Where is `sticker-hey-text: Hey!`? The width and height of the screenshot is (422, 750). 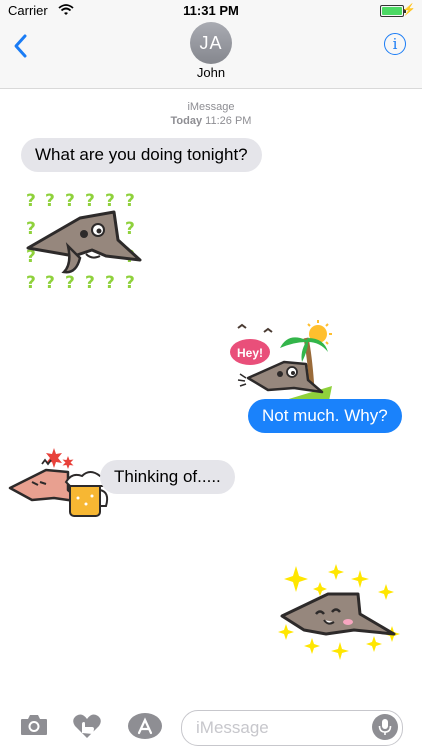
sticker-hey-text: Hey! is located at coordinates (250, 353).